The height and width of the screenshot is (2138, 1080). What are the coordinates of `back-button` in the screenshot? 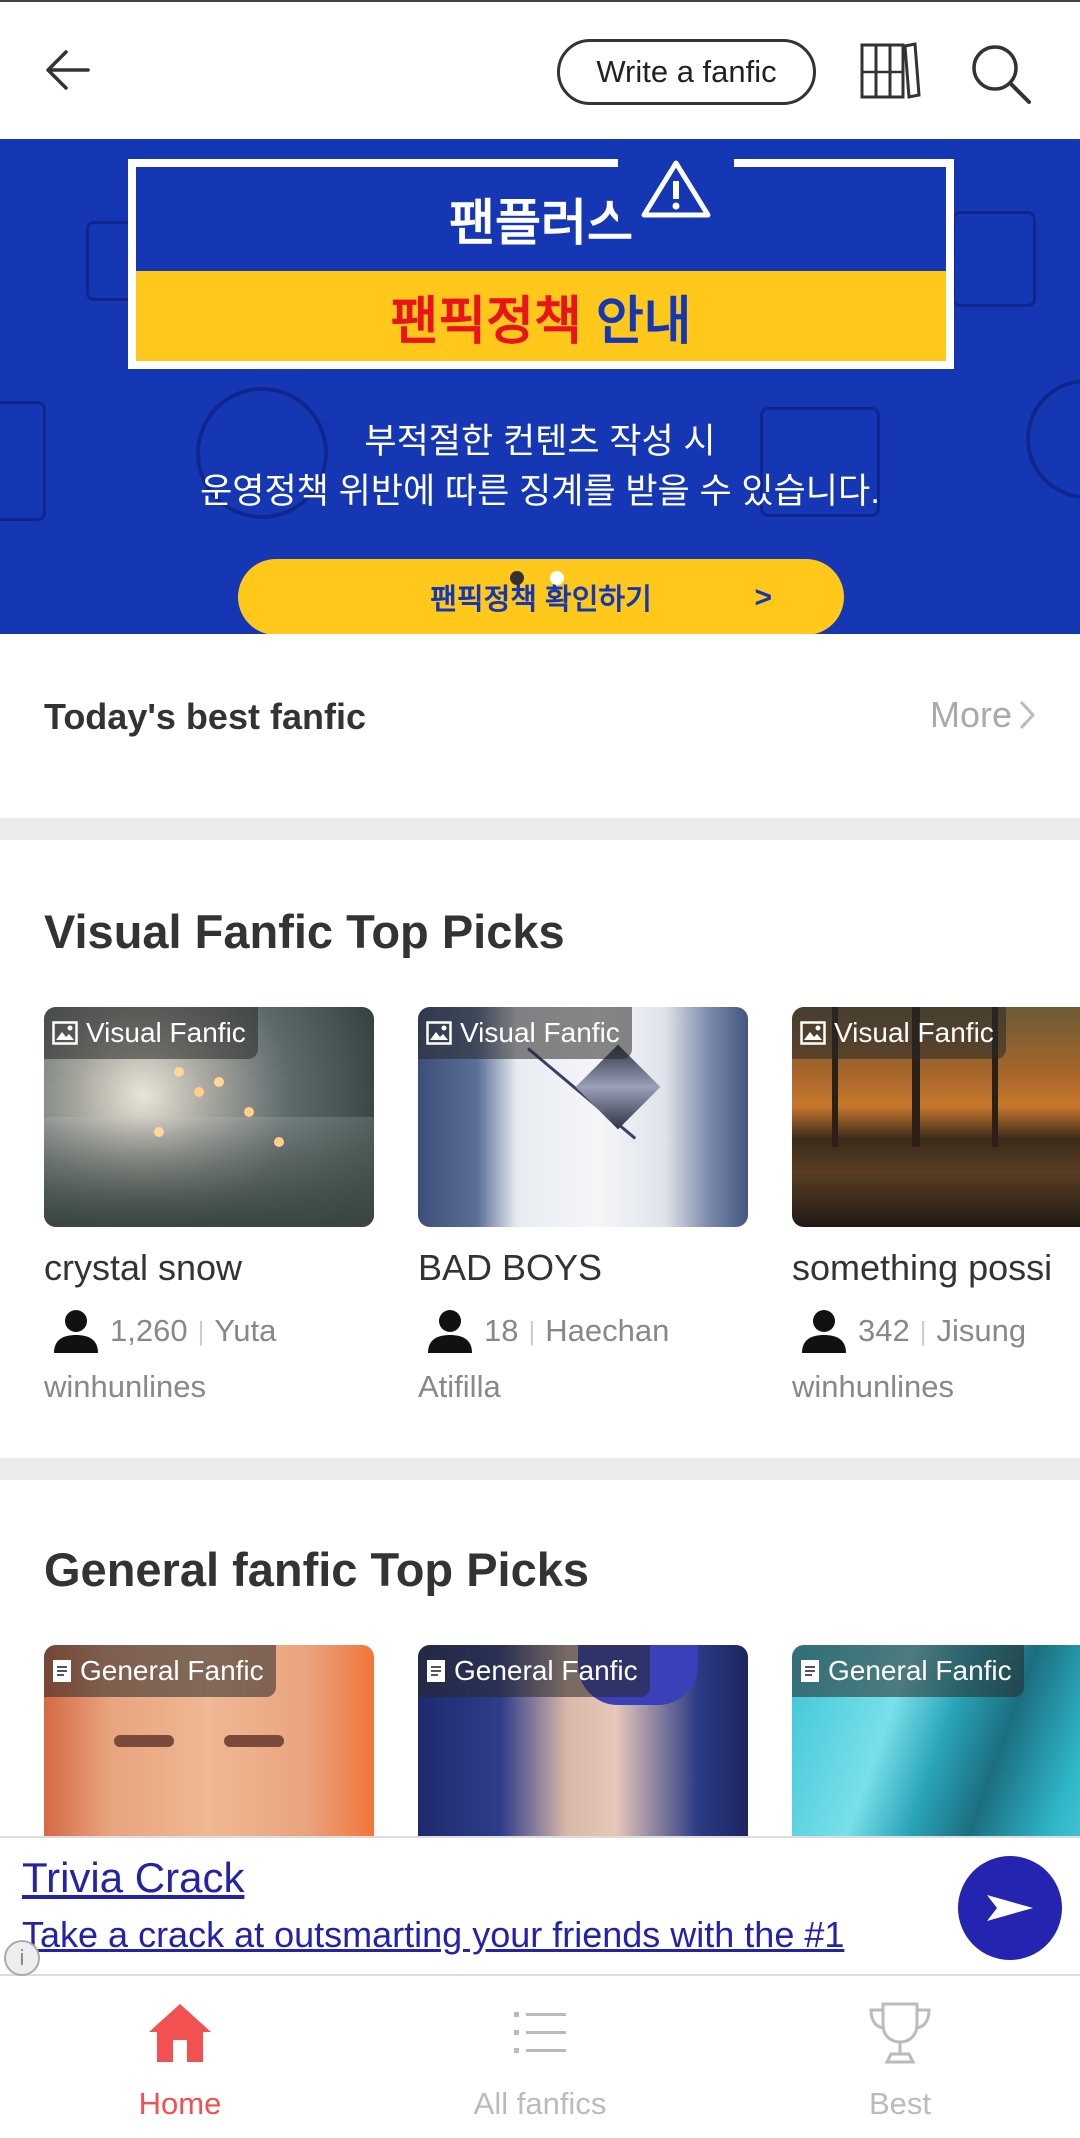 It's located at (68, 70).